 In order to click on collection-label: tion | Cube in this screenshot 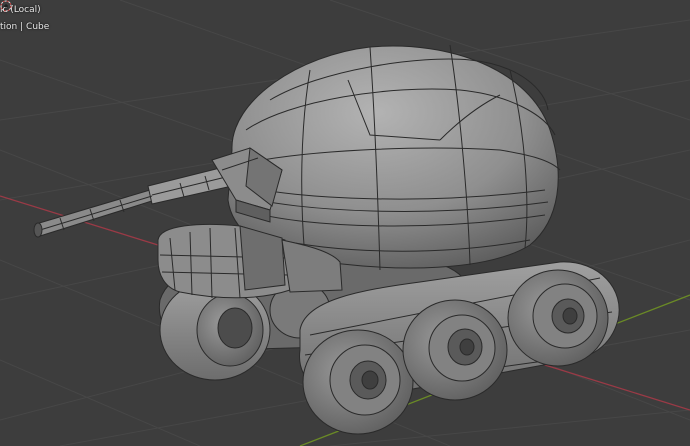, I will do `click(24, 27)`.